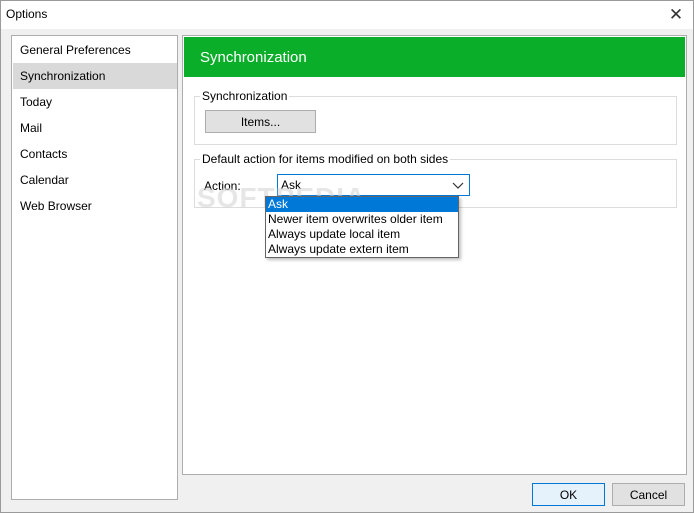  What do you see at coordinates (222, 186) in the screenshot?
I see `action-label: Action:` at bounding box center [222, 186].